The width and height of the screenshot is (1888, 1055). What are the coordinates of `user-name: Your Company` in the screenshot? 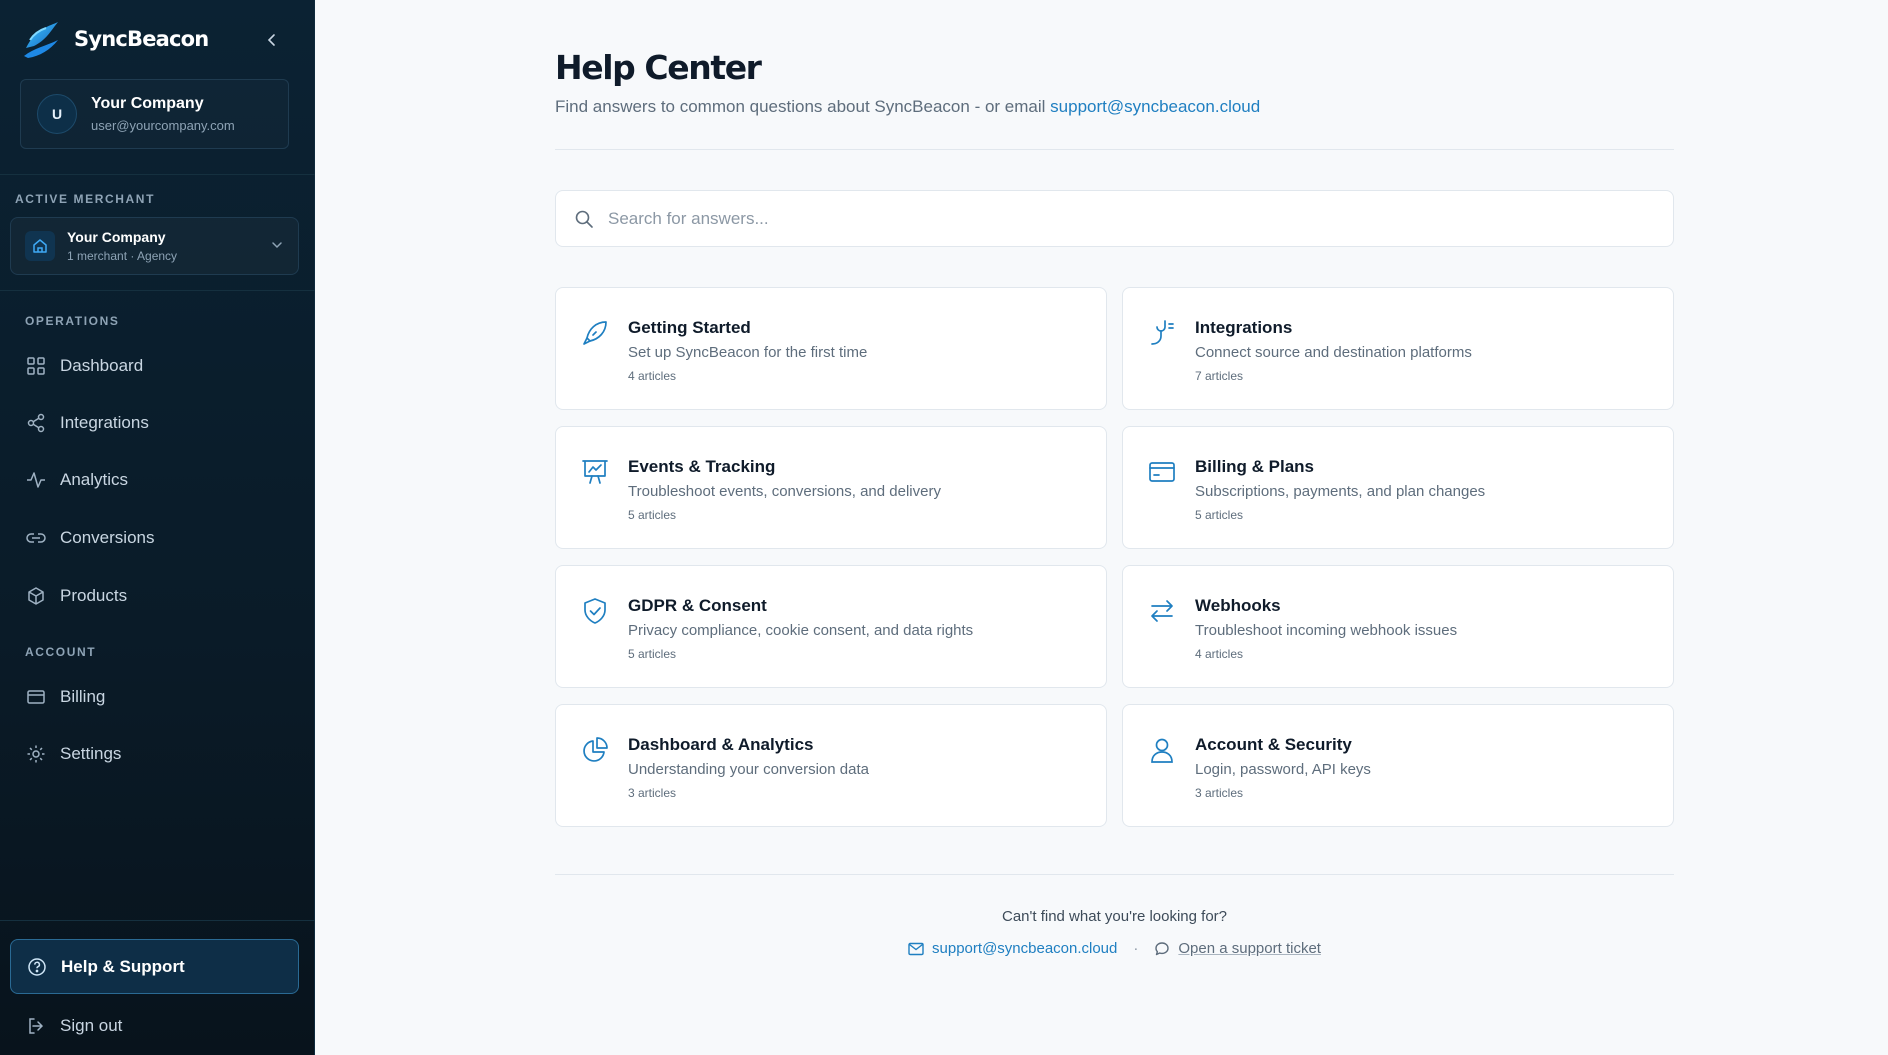 It's located at (147, 103).